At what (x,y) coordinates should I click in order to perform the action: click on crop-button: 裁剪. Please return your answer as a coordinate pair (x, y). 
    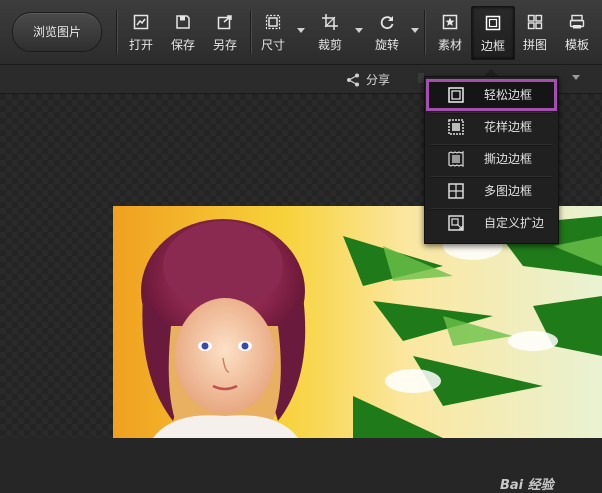
    Looking at the image, I should click on (330, 32).